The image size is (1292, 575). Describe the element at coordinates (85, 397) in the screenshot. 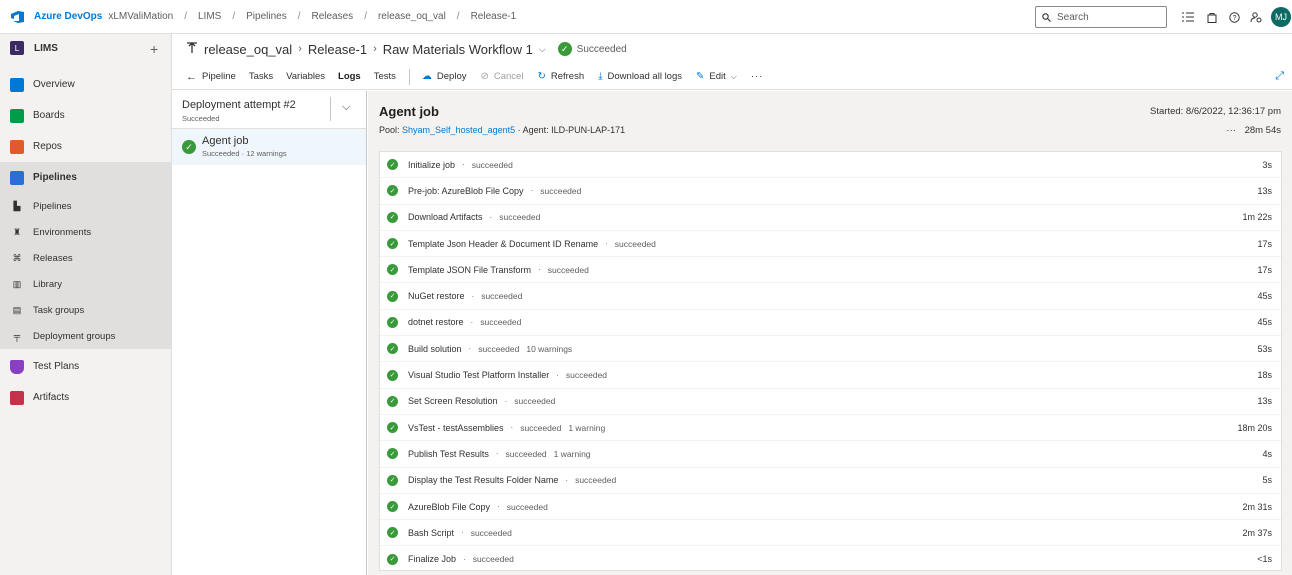

I see `sidebar-item-artifacts: Artifacts` at that location.